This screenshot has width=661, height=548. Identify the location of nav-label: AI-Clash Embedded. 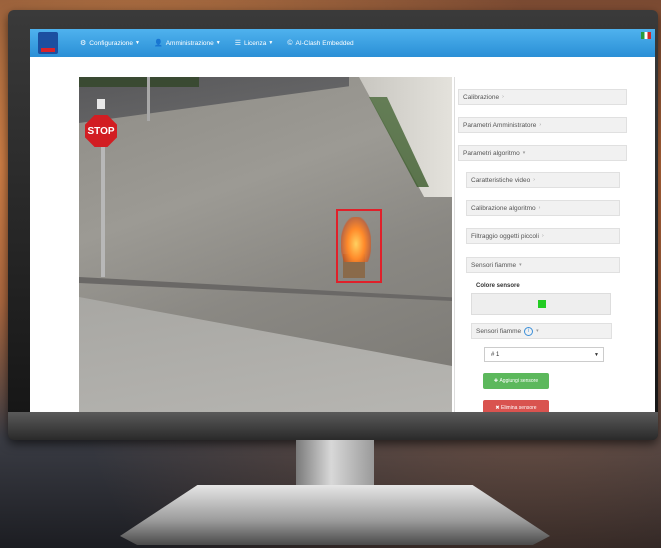
(324, 43).